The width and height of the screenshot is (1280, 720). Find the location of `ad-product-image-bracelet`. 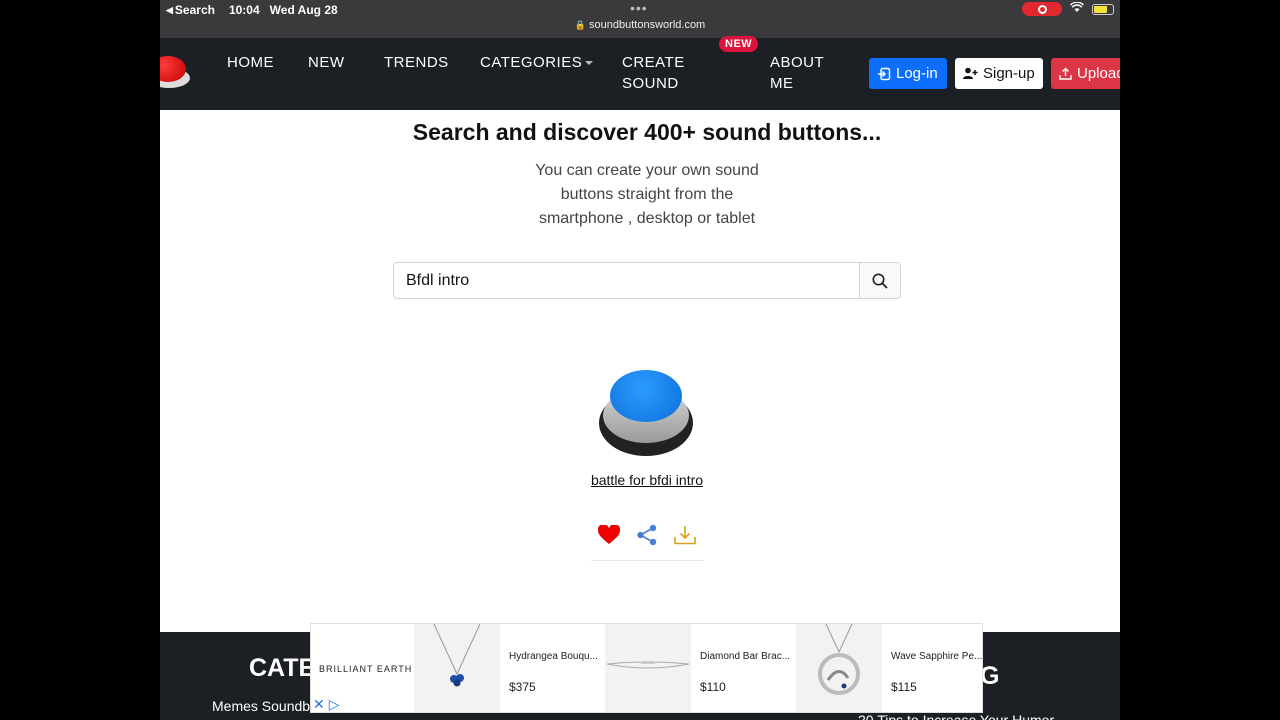

ad-product-image-bracelet is located at coordinates (648, 668).